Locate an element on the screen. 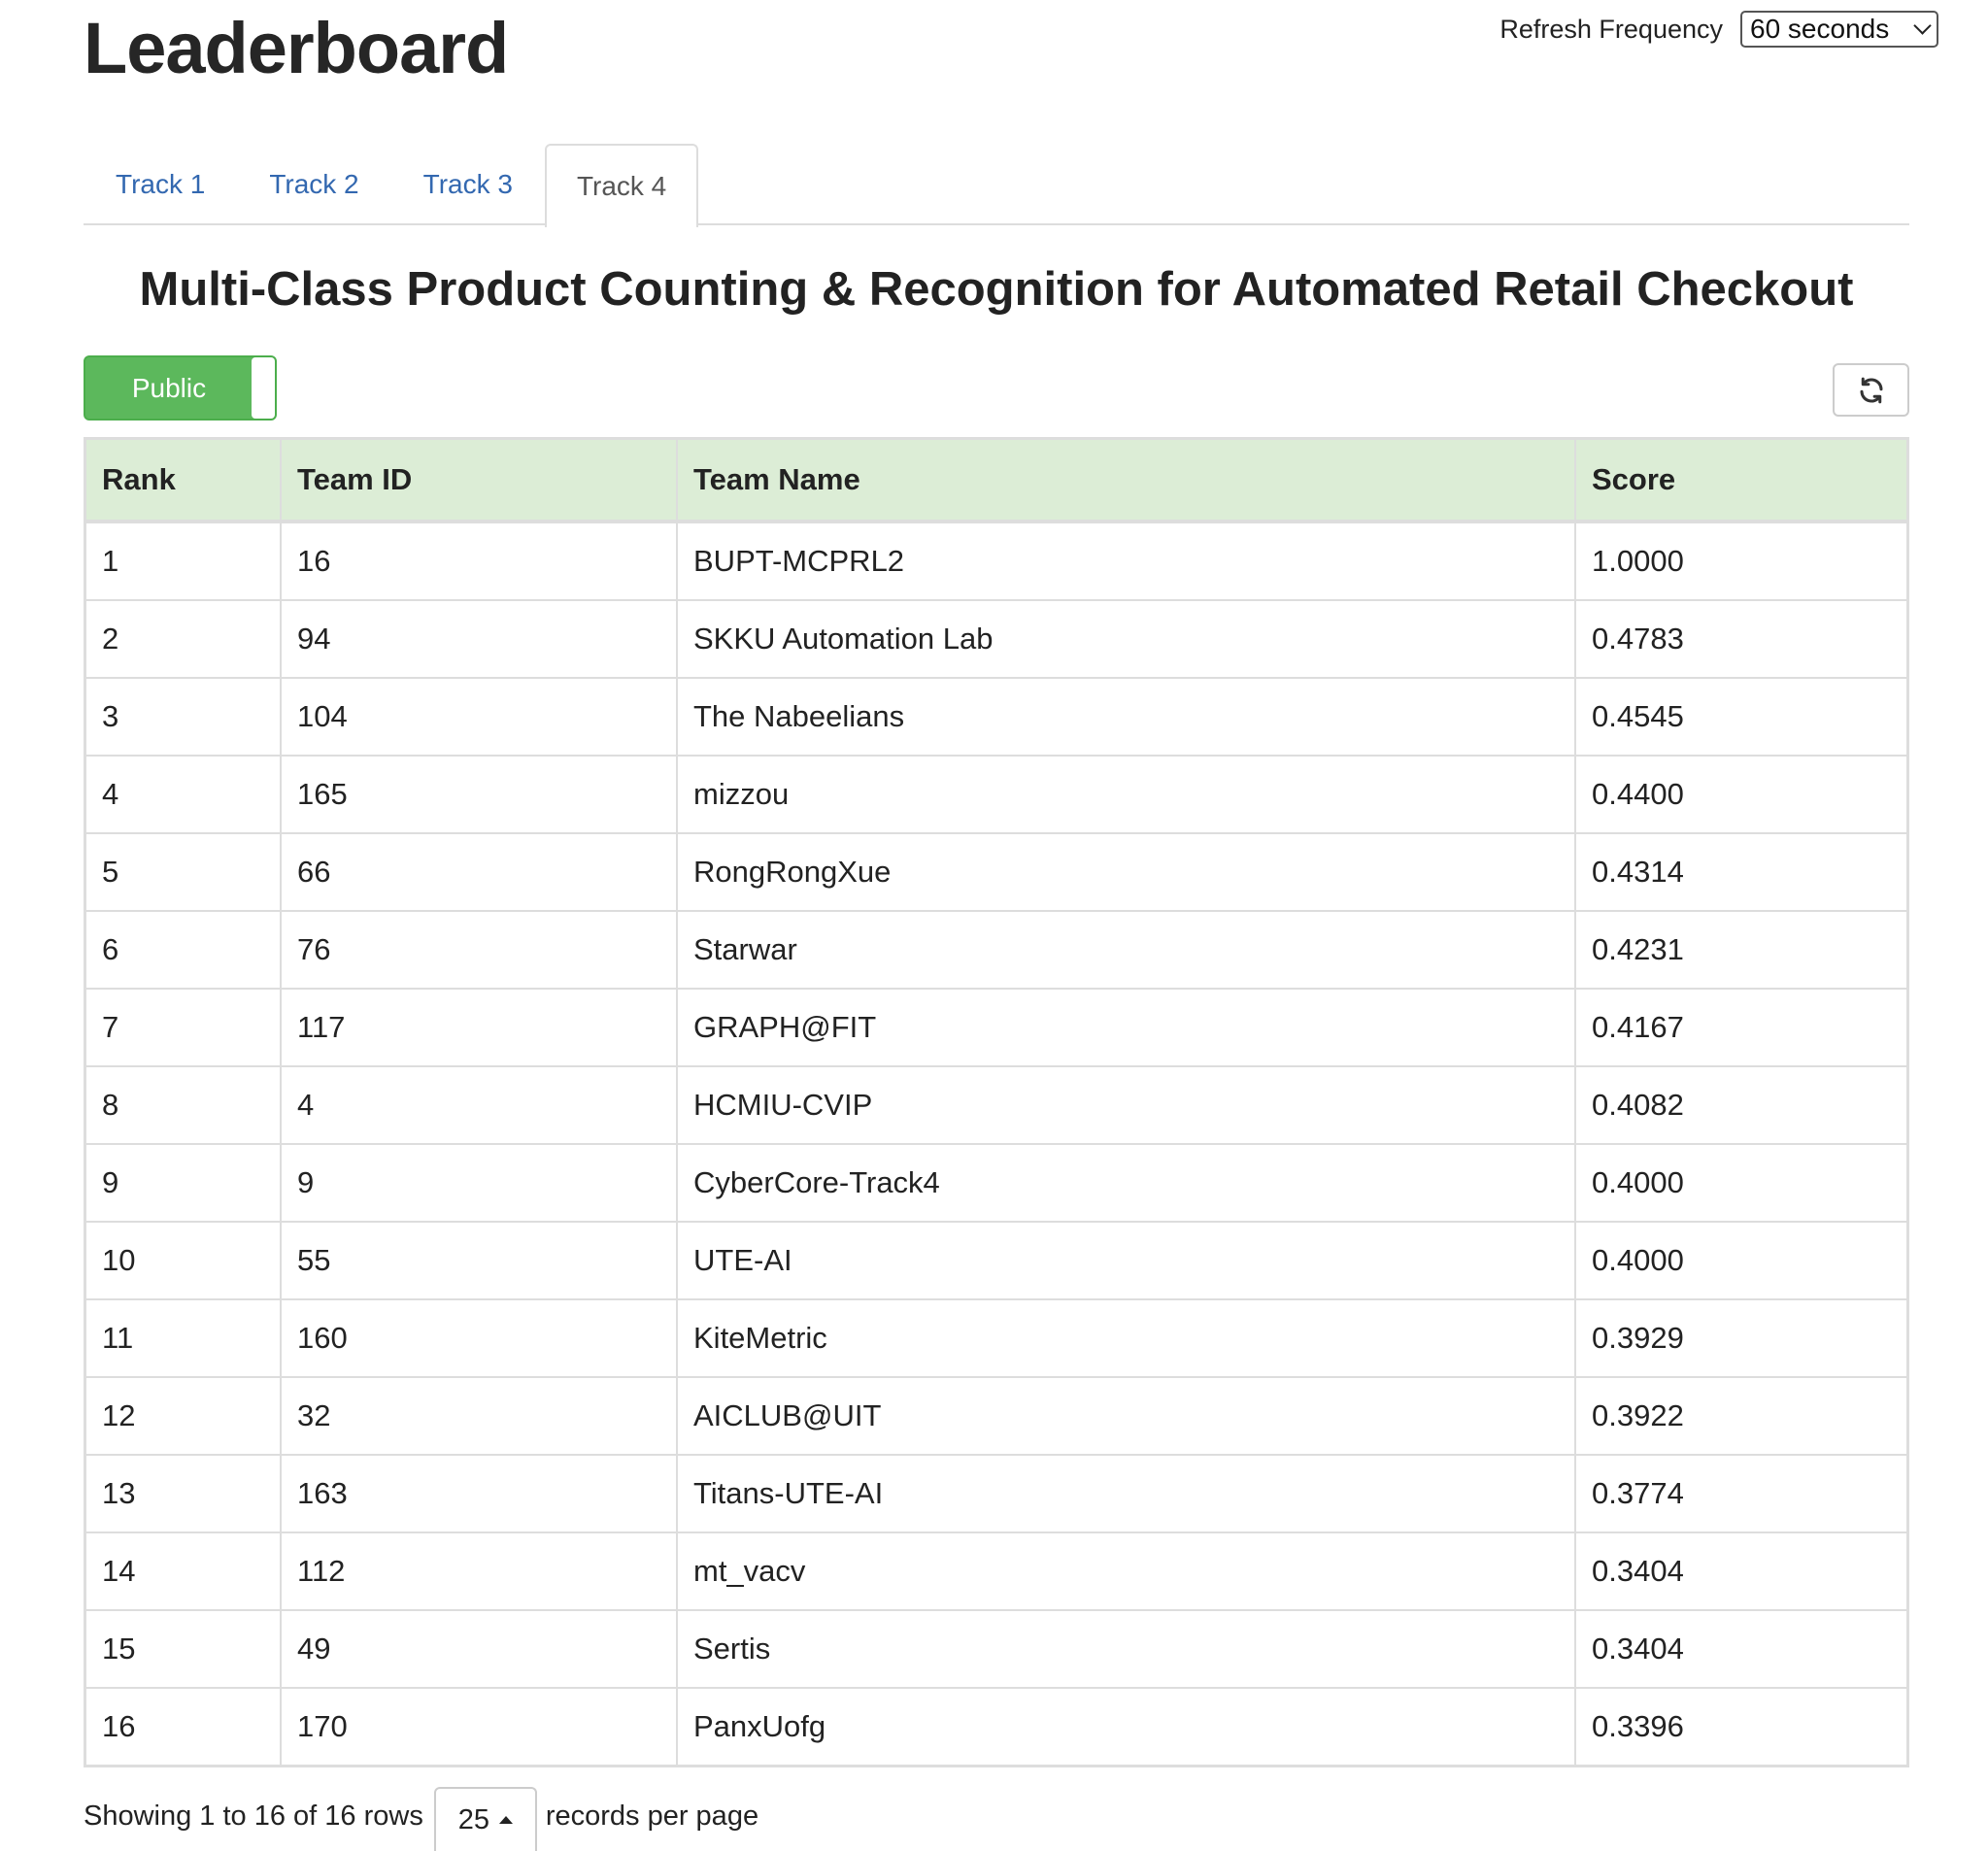  rank-cell: 9 is located at coordinates (184, 1183).